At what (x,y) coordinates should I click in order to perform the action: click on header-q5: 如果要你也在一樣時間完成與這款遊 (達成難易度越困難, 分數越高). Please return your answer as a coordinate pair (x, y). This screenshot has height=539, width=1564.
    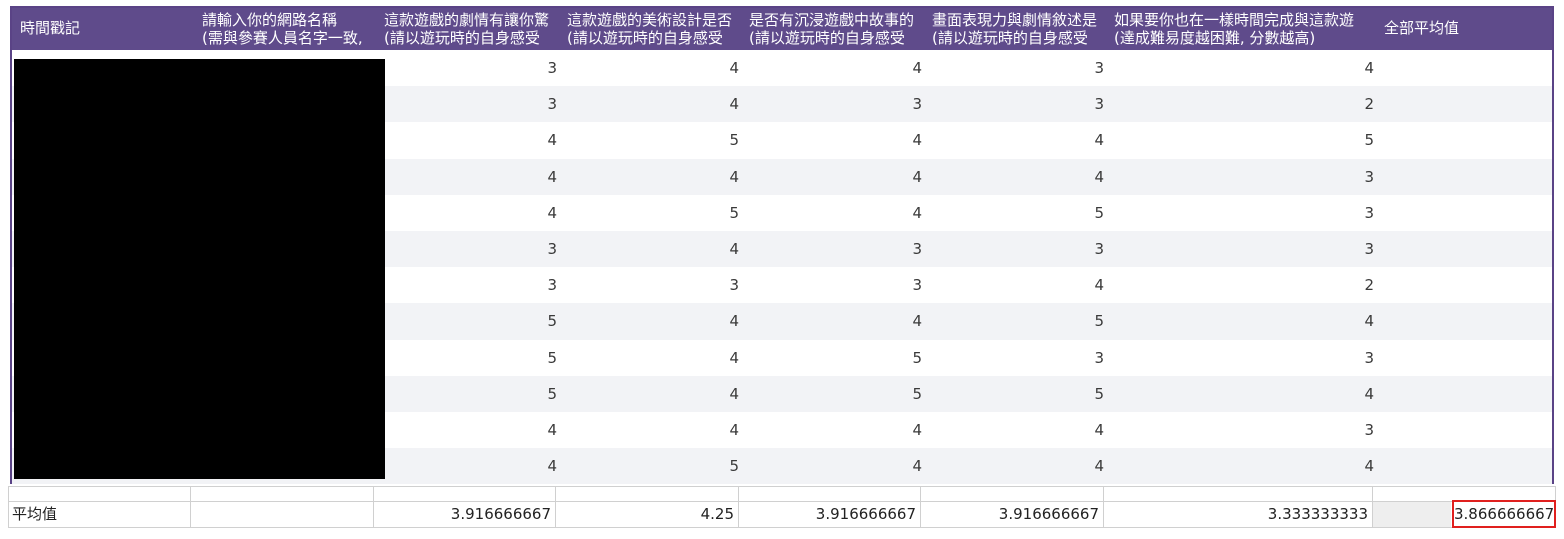
    Looking at the image, I should click on (1245, 29).